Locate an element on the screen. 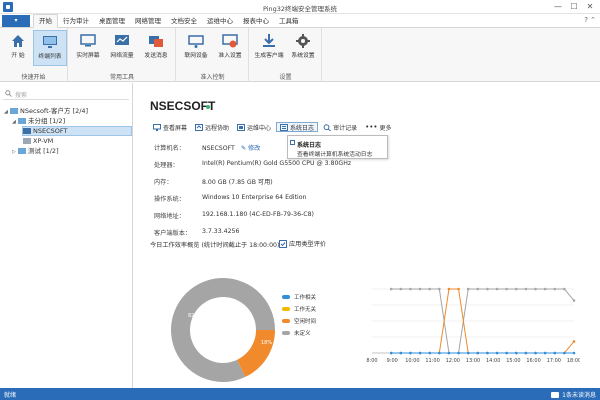  window-title: Ping32终端安全管理系统 is located at coordinates (300, 9).